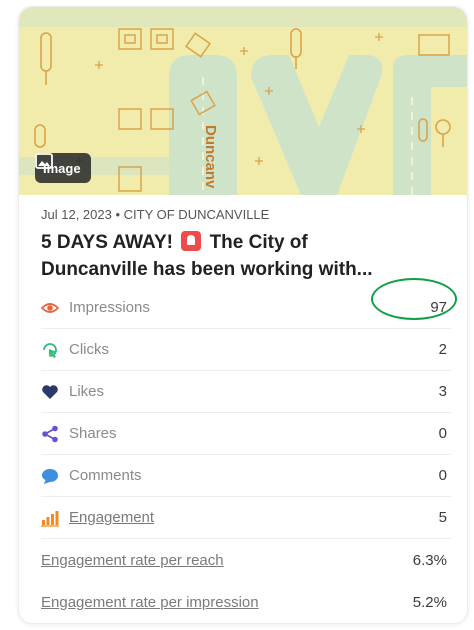  Describe the element at coordinates (429, 602) in the screenshot. I see `rate-value: 5.2%` at that location.